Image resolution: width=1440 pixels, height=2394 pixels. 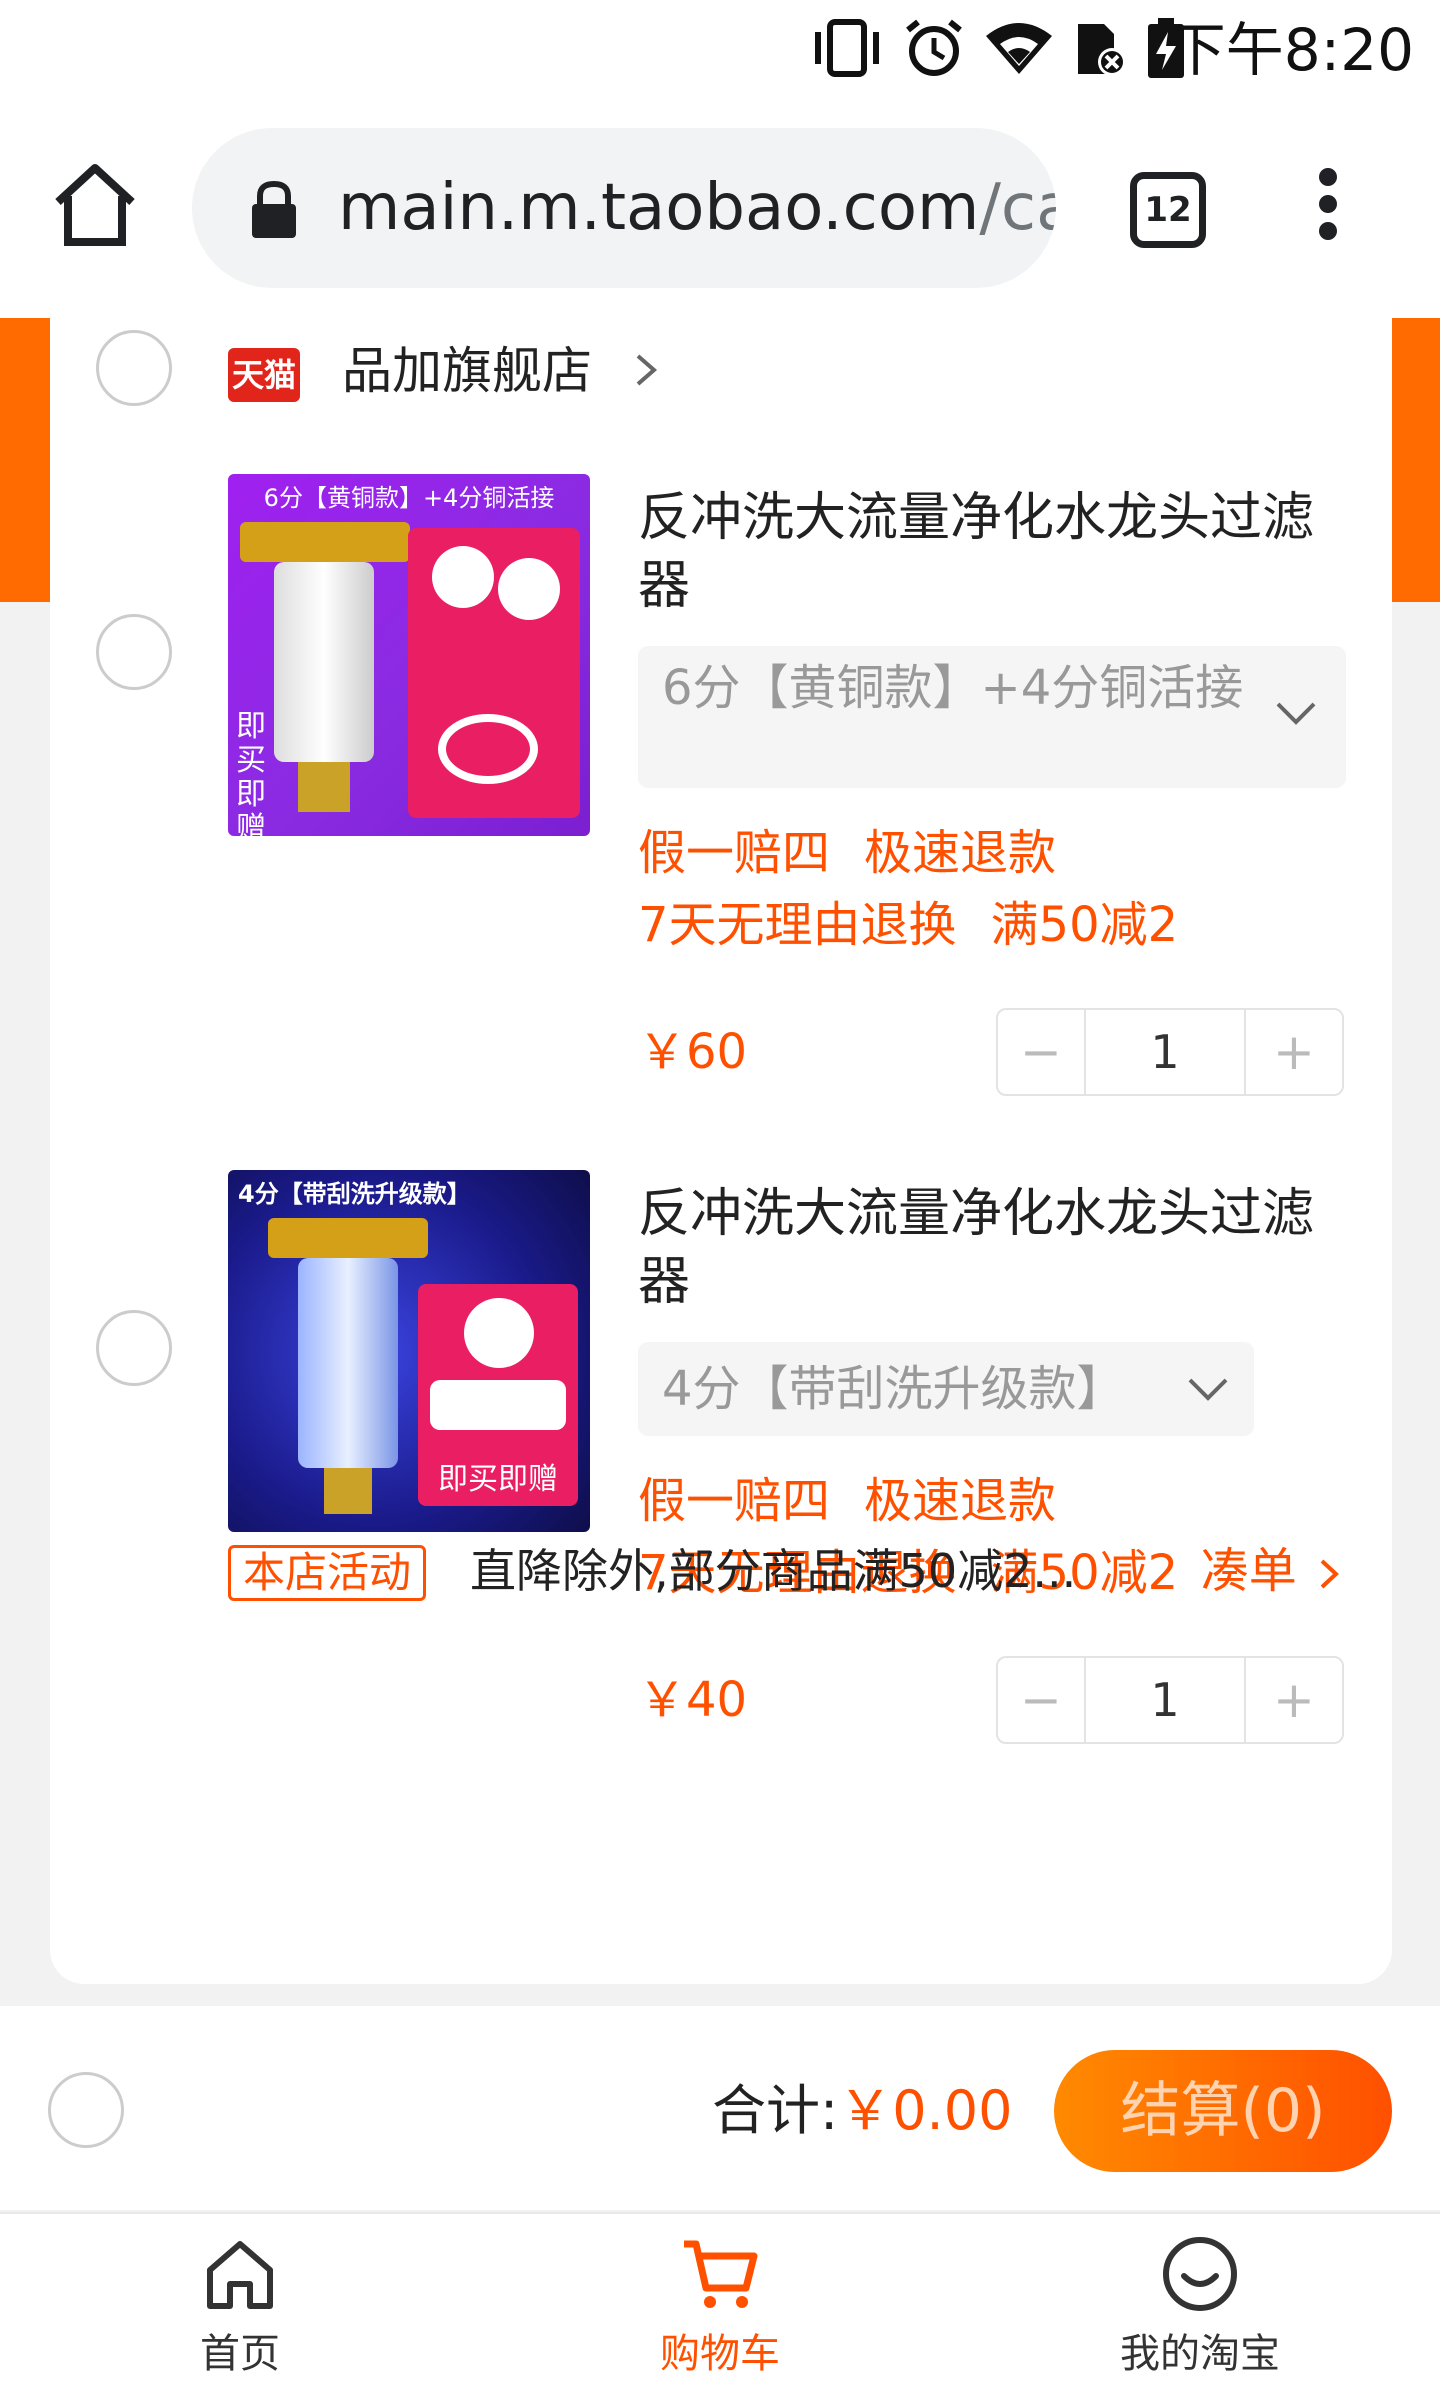 What do you see at coordinates (693, 1052) in the screenshot?
I see `product-price: ￥60` at bounding box center [693, 1052].